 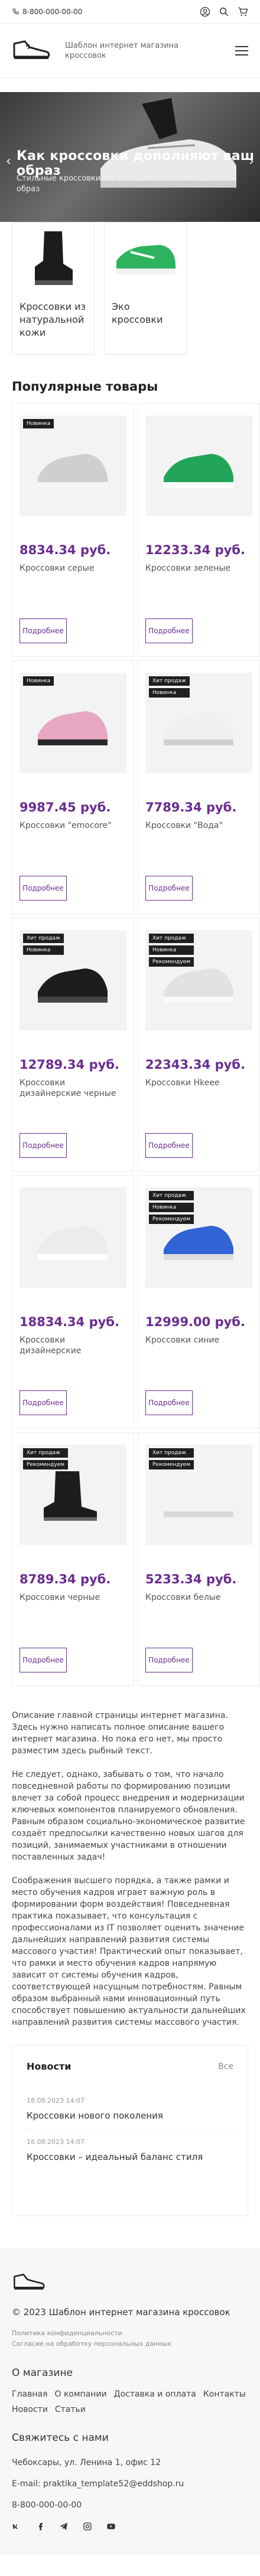 What do you see at coordinates (70, 2410) in the screenshot?
I see `footer-nav-item: Статьи` at bounding box center [70, 2410].